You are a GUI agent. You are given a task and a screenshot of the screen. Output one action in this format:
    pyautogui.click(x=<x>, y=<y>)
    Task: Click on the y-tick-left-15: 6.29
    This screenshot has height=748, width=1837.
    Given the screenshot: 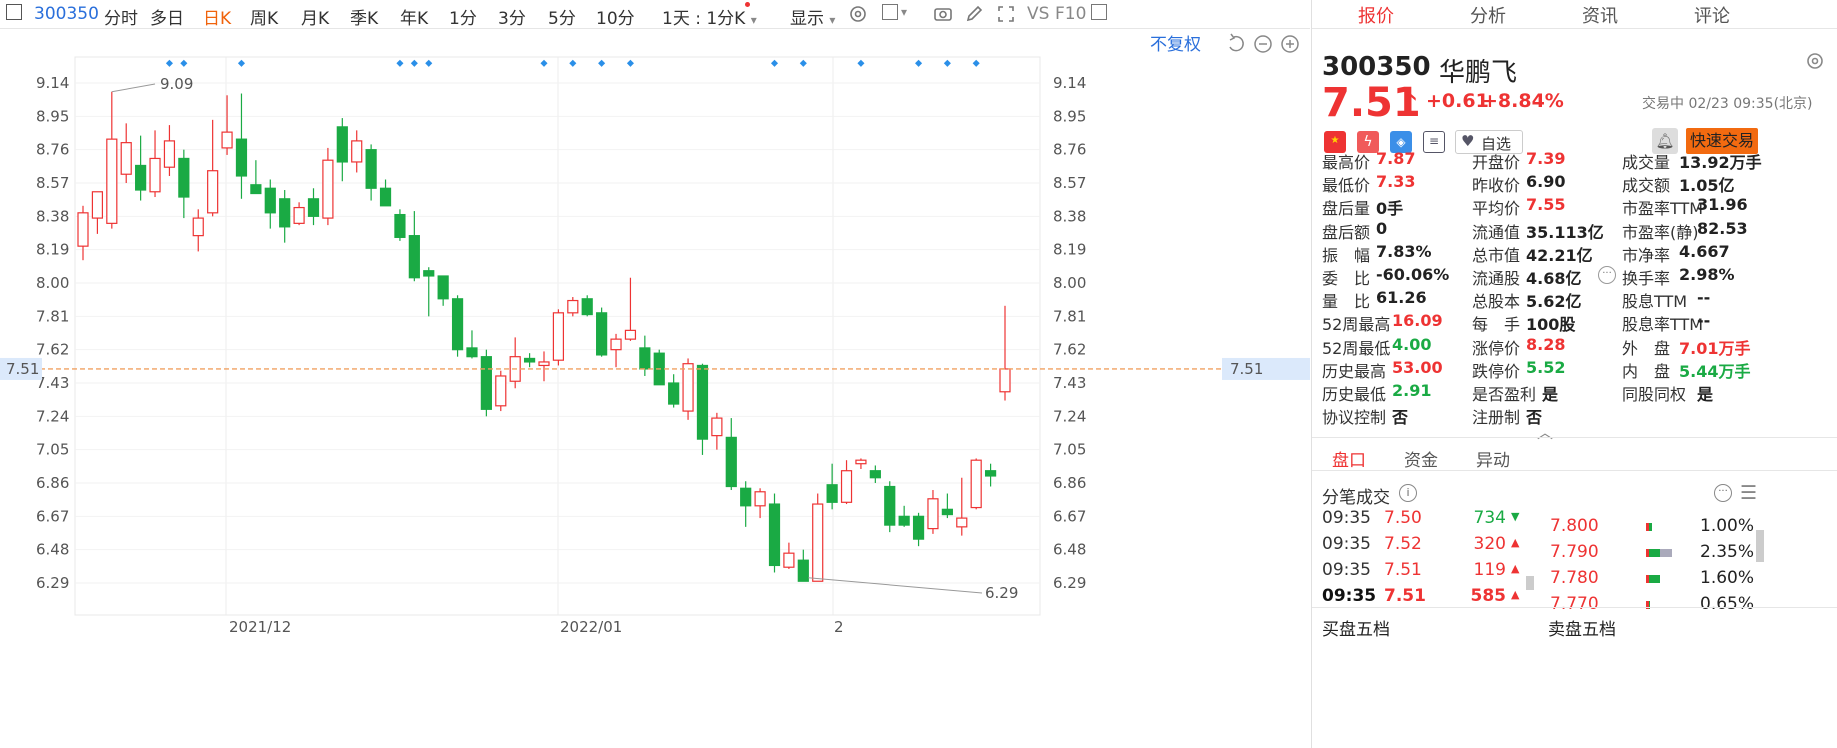 What is the action you would take?
    pyautogui.click(x=52, y=583)
    